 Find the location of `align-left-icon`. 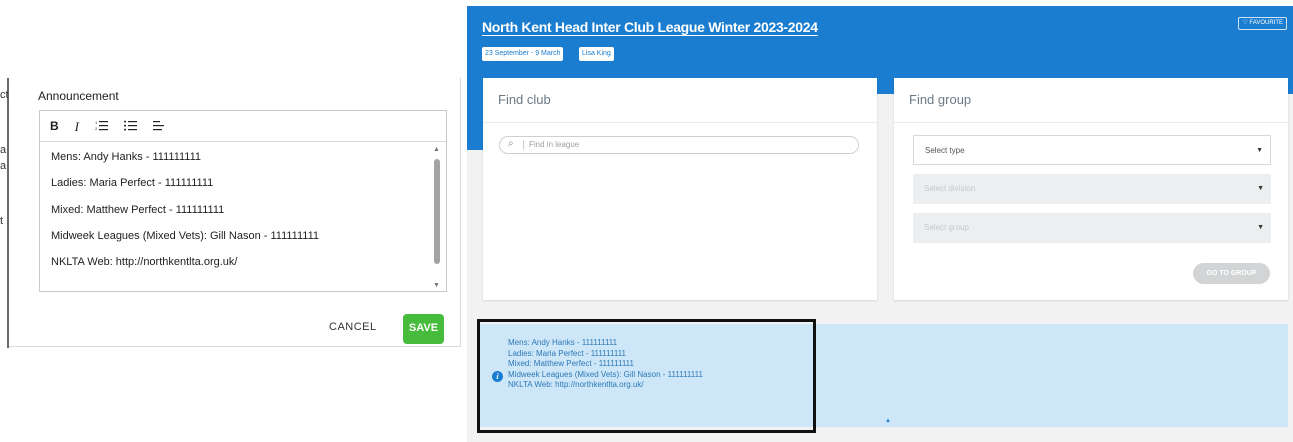

align-left-icon is located at coordinates (159, 126).